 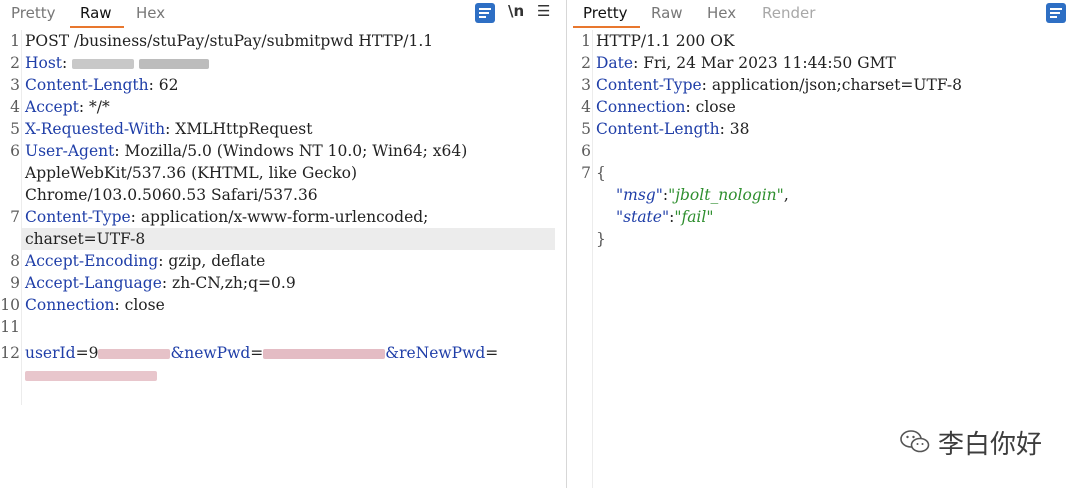 What do you see at coordinates (150, 13) in the screenshot?
I see `request-tab-hex: Hex` at bounding box center [150, 13].